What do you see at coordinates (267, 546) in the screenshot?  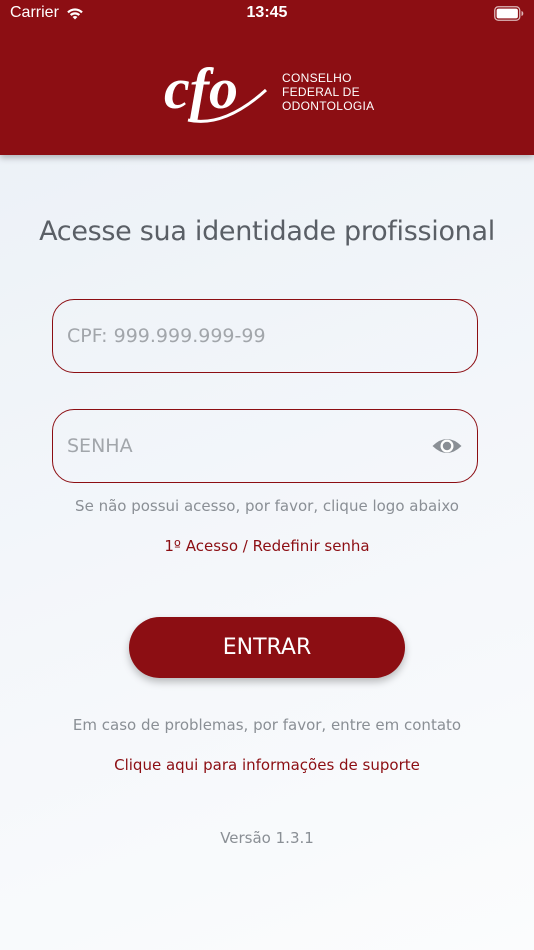 I see `first-access-link: 1º Acesso / Redefinir senha` at bounding box center [267, 546].